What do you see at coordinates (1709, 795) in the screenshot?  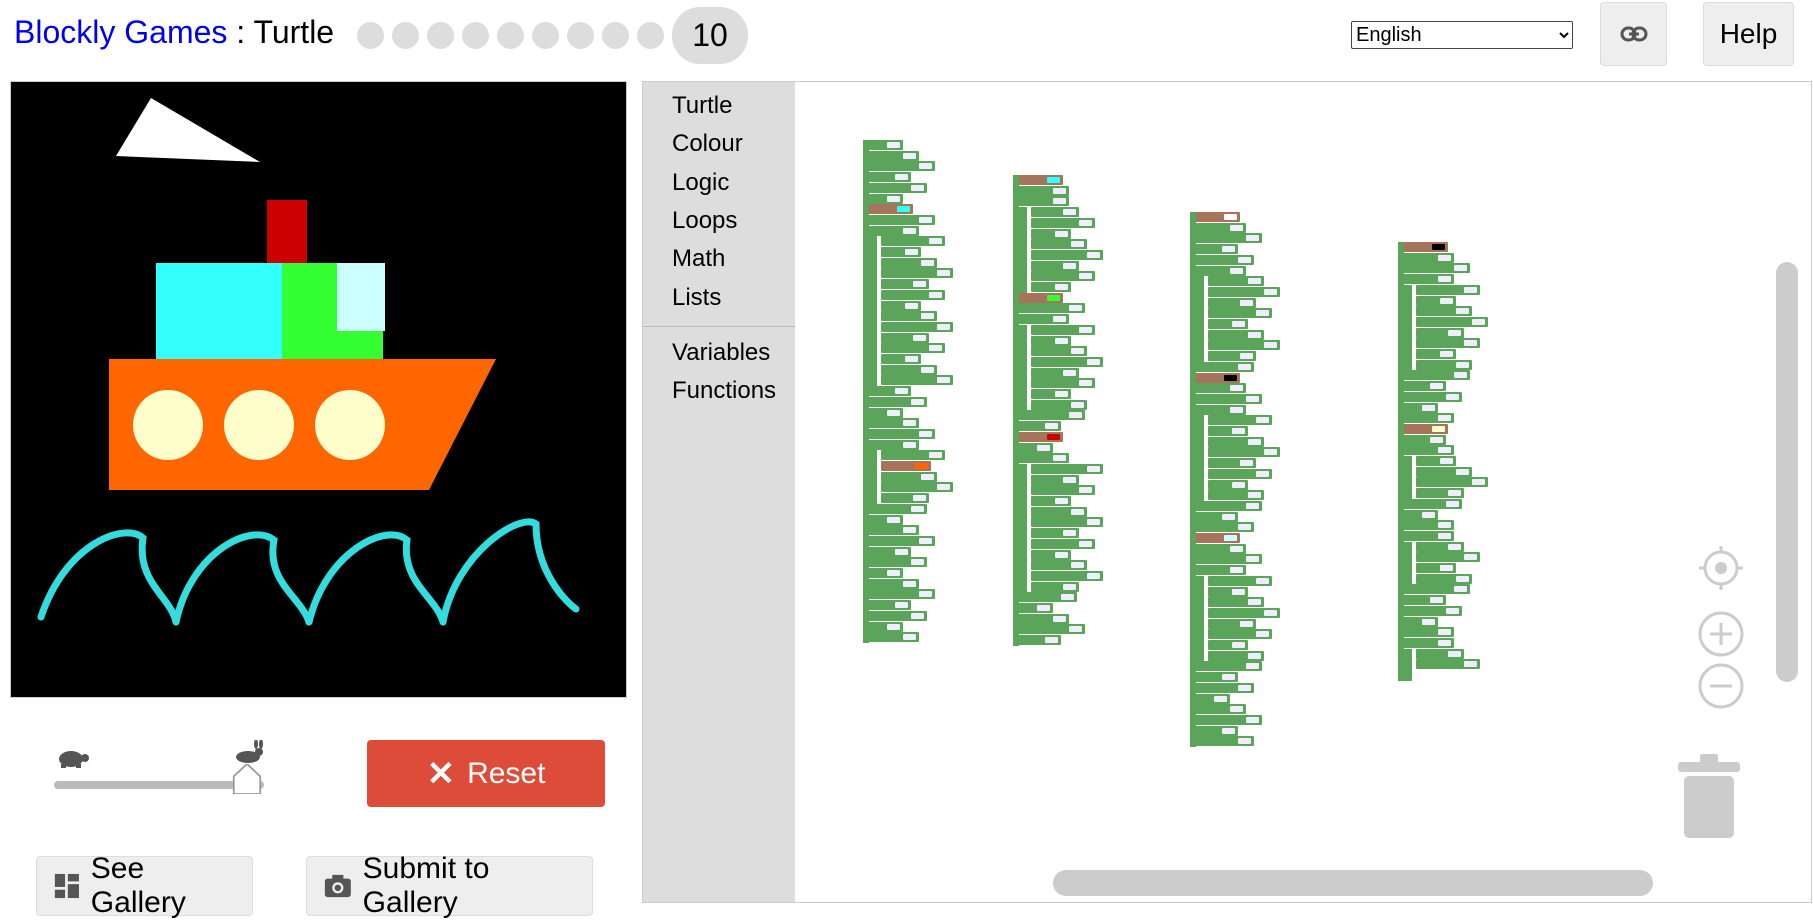 I see `trash-icon` at bounding box center [1709, 795].